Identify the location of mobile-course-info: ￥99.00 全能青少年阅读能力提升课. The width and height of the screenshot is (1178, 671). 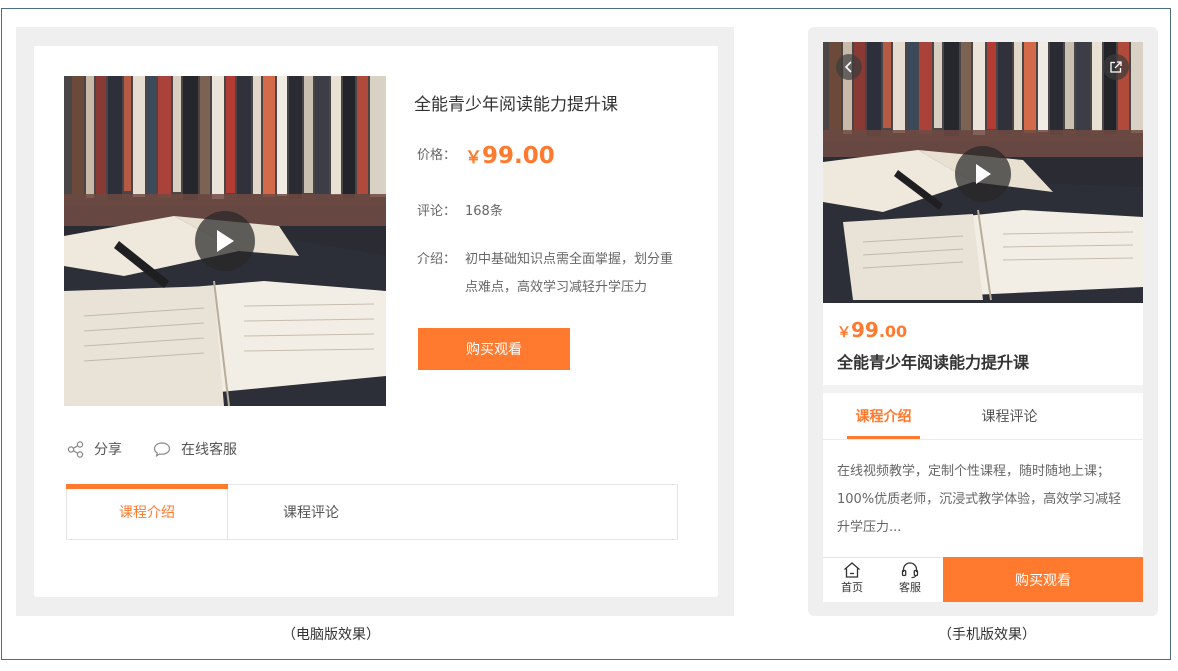
(983, 344).